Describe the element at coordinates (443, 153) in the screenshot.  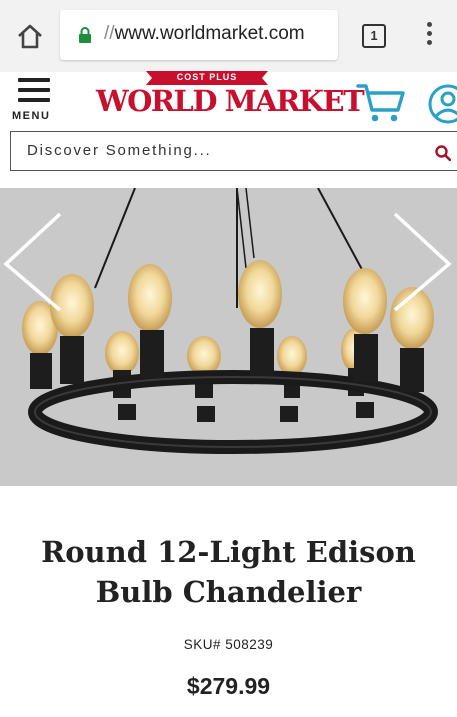
I see `search-icon` at that location.